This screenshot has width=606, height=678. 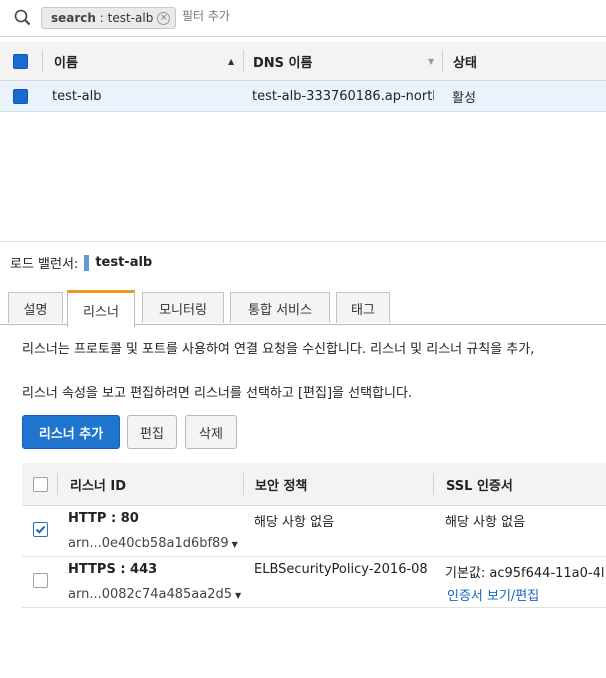 I want to click on column-header-state: 상태, so click(x=465, y=61).